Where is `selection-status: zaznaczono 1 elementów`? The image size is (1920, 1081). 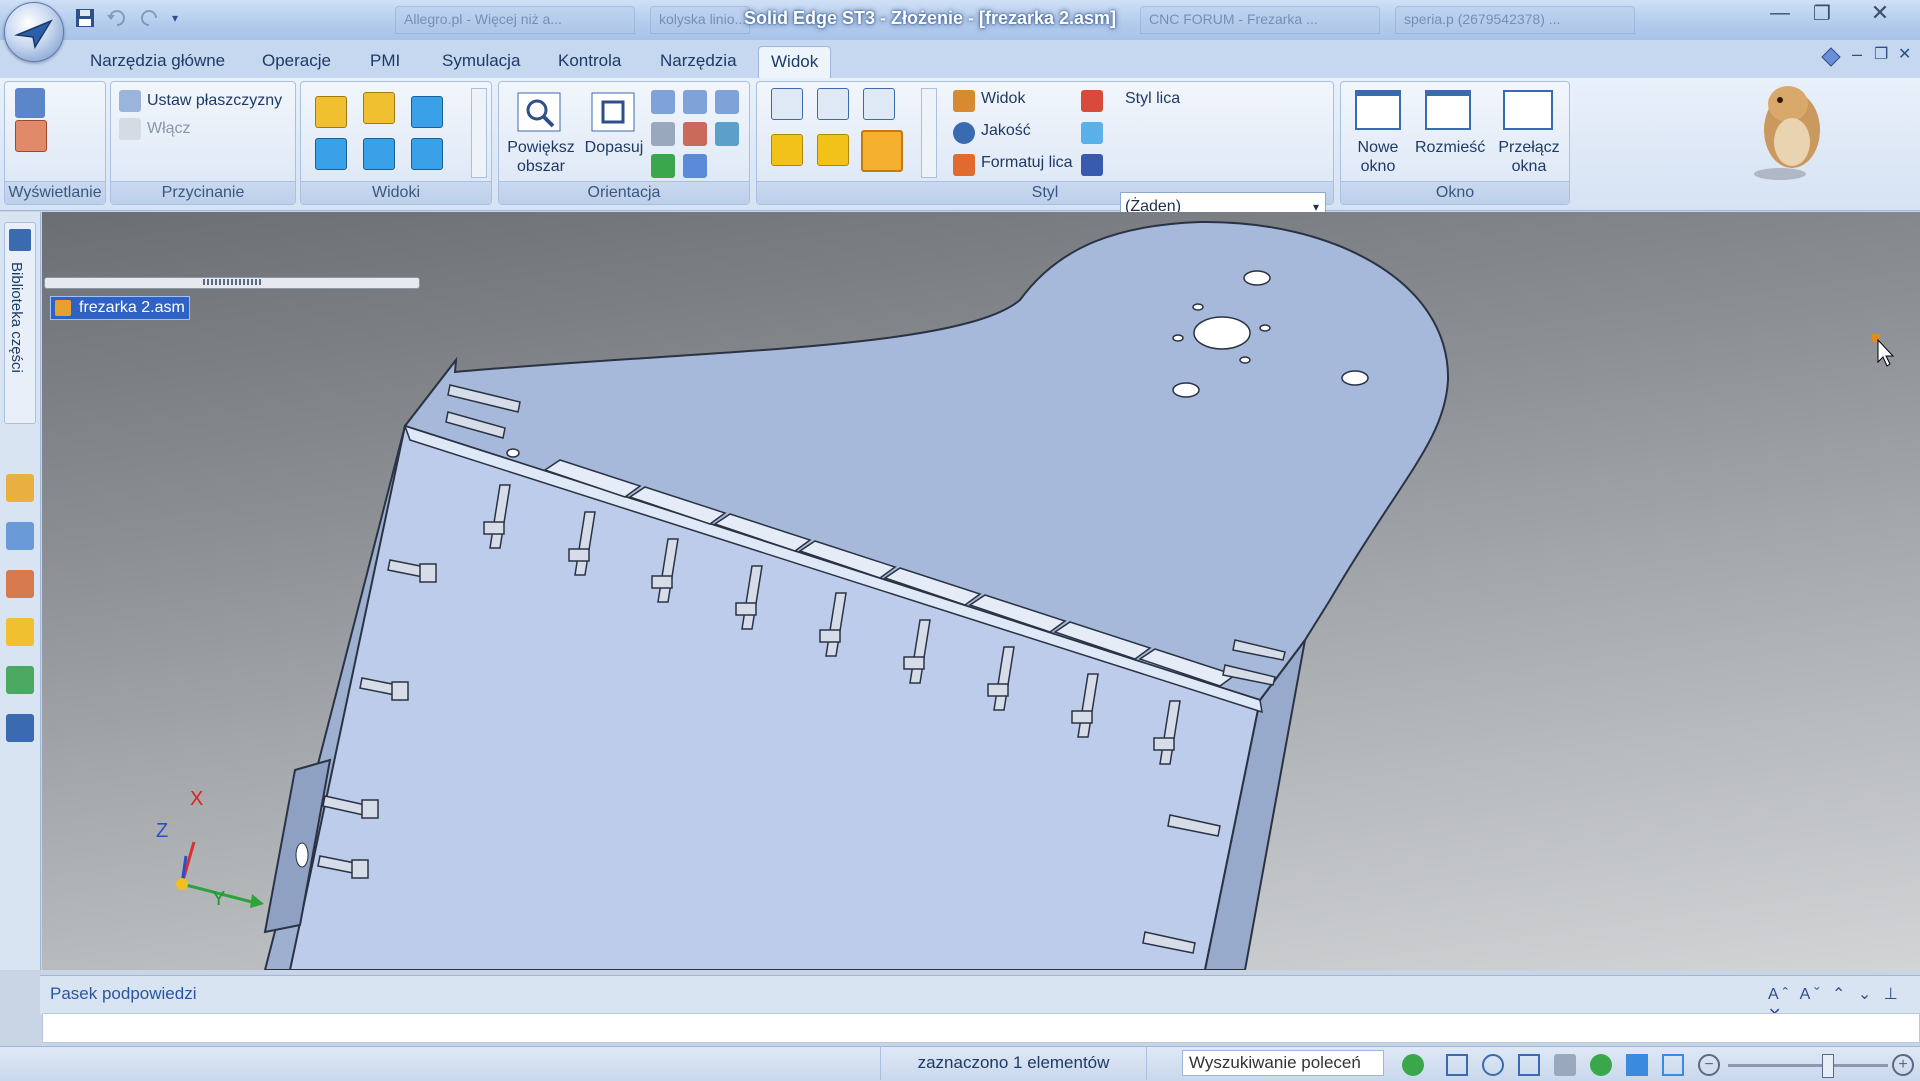
selection-status: zaznaczono 1 elementów is located at coordinates (1013, 1063).